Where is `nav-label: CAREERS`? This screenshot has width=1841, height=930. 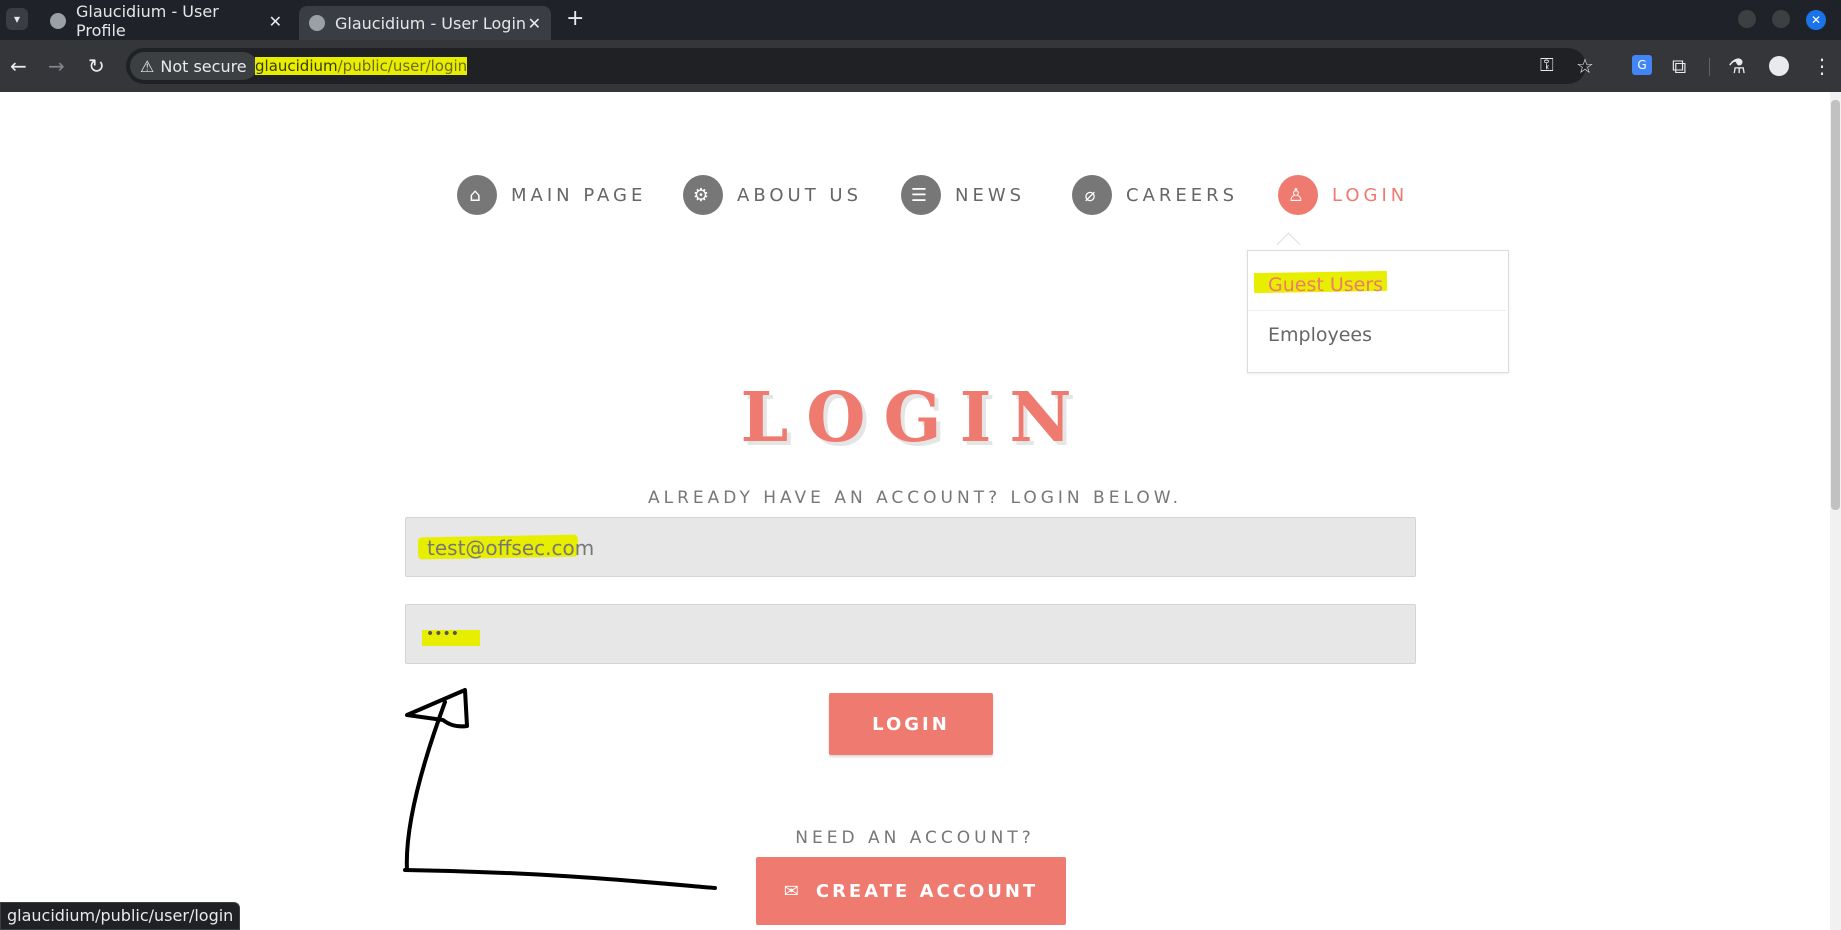
nav-label: CAREERS is located at coordinates (1182, 195).